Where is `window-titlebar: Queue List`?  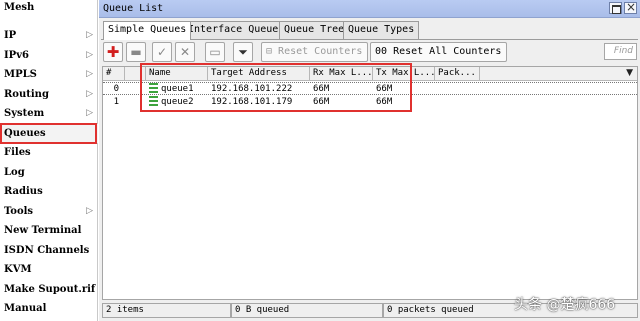 window-titlebar: Queue List is located at coordinates (369, 9).